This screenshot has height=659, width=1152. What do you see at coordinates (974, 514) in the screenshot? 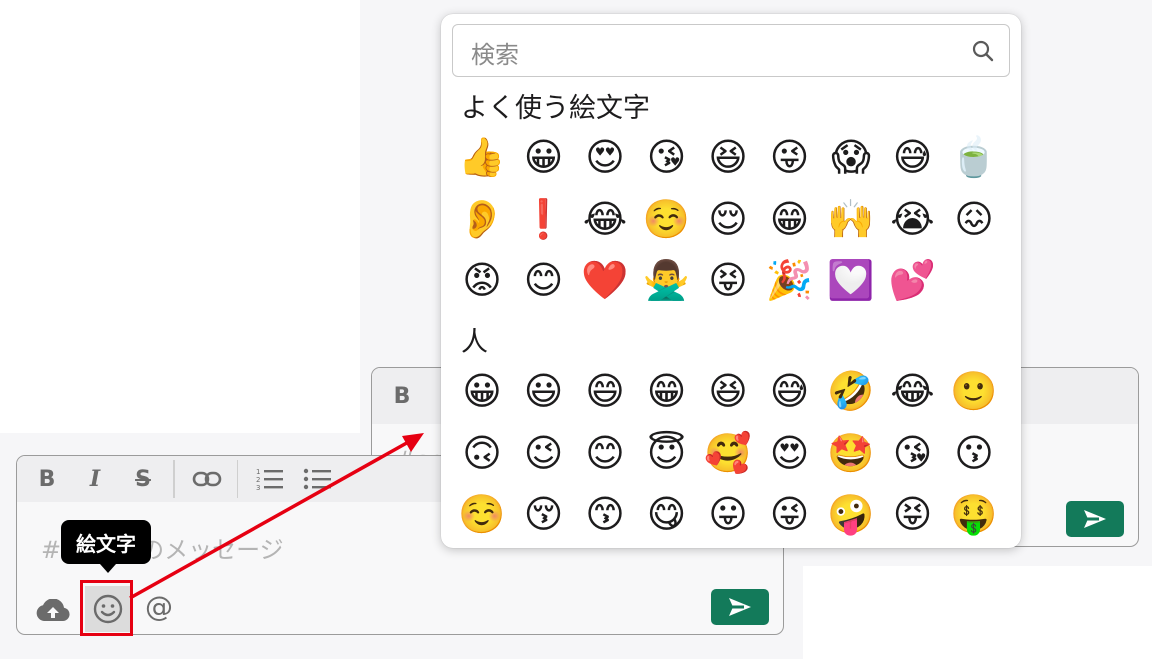
I see `emoji-item: 🤑` at bounding box center [974, 514].